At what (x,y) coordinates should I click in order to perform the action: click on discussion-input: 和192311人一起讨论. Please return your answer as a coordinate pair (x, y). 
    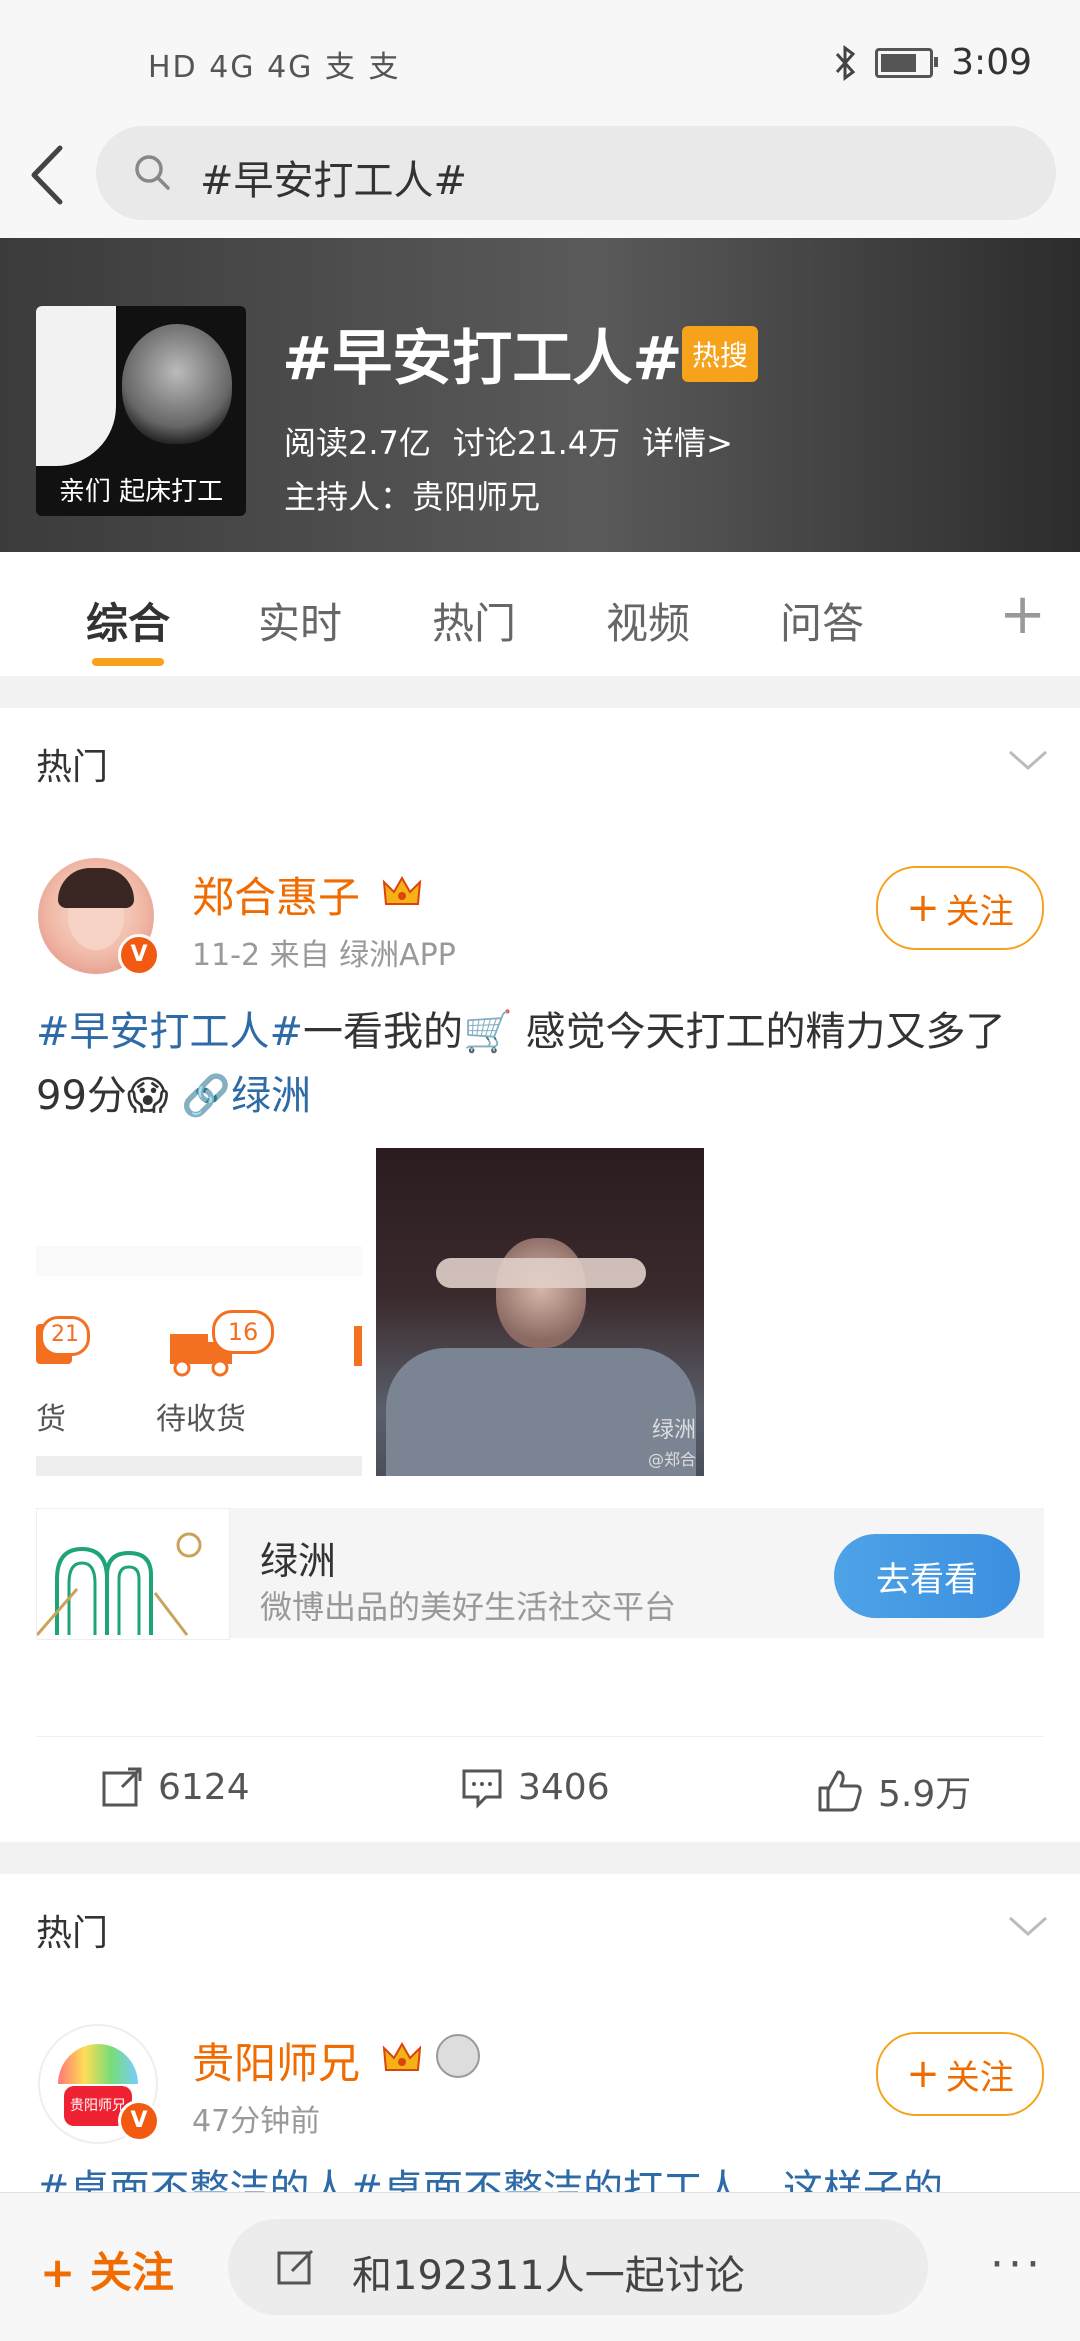
    Looking at the image, I should click on (578, 2267).